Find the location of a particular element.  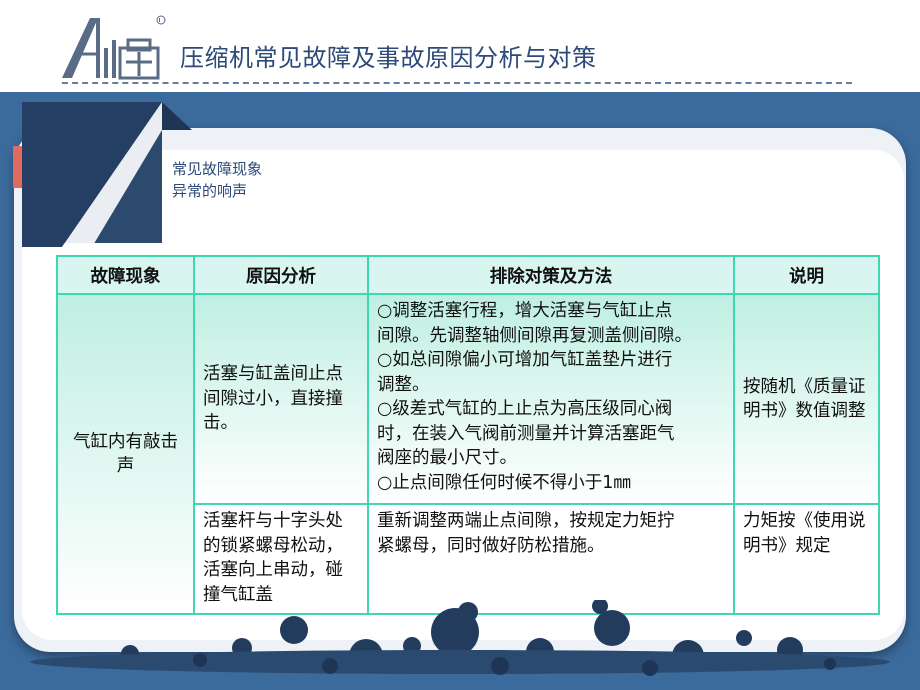

company-logo-icon is located at coordinates (114, 47).